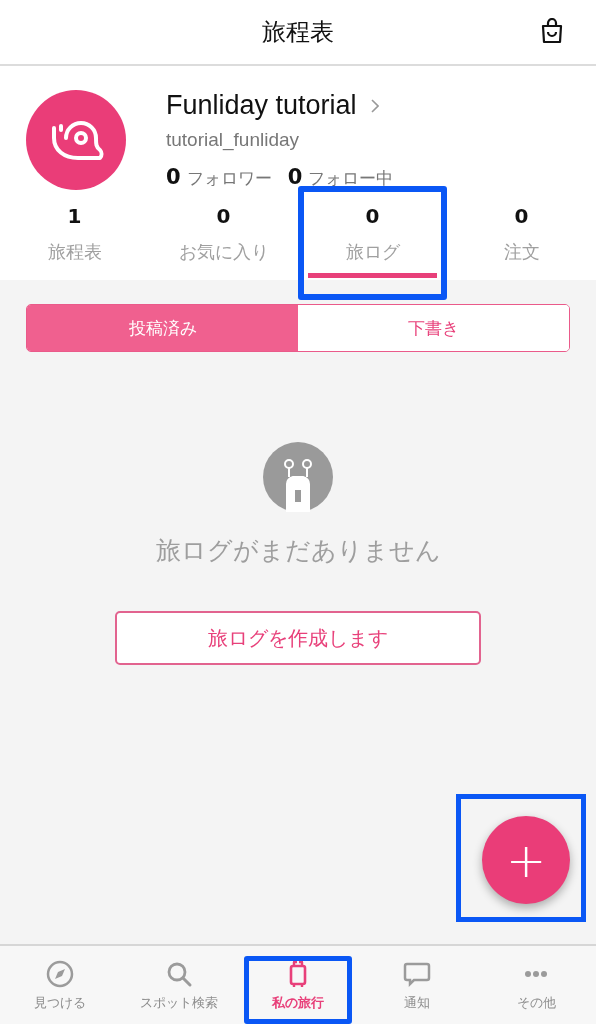  What do you see at coordinates (229, 178) in the screenshot?
I see `follower-label: フォロワー` at bounding box center [229, 178].